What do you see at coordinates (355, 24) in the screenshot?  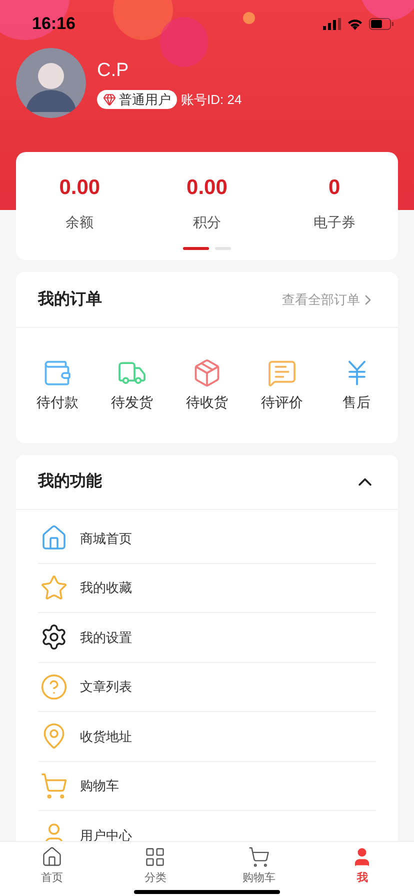 I see `wifi-icon` at bounding box center [355, 24].